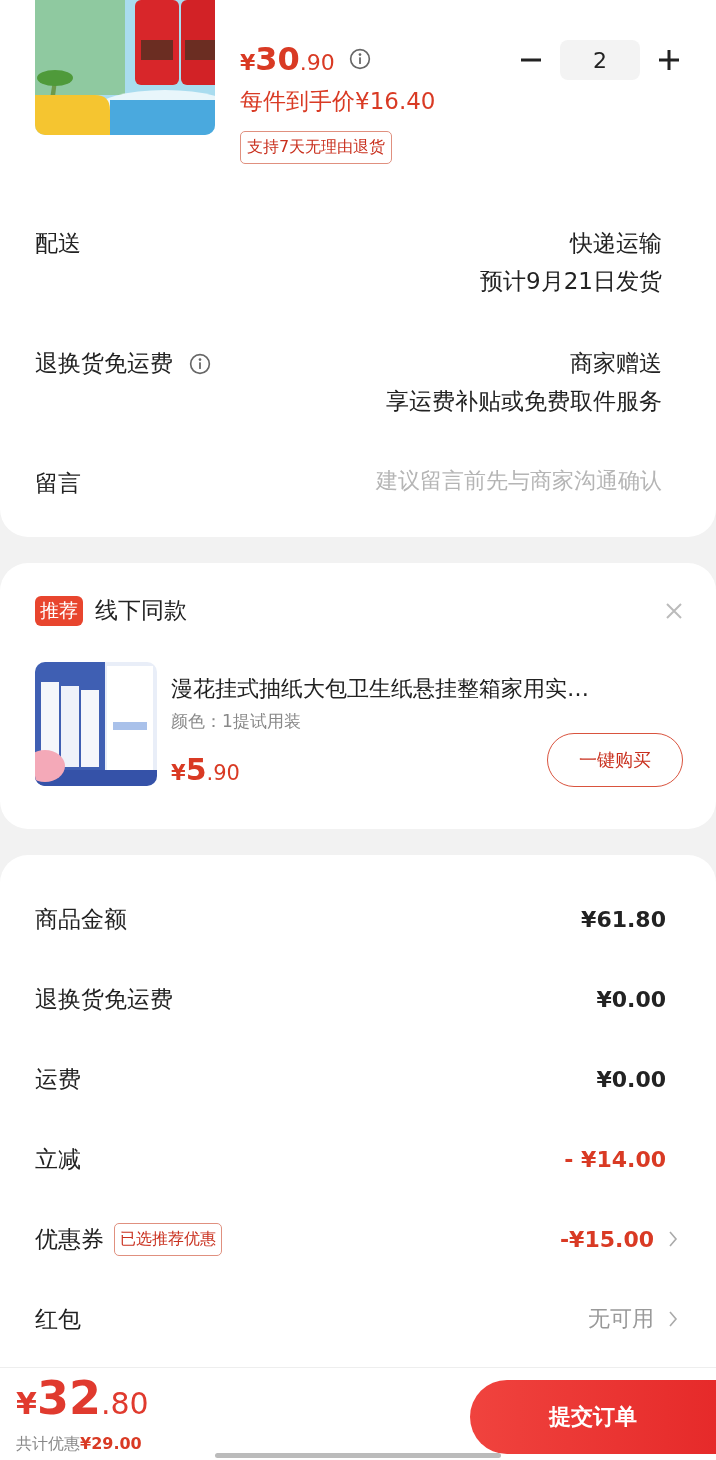  What do you see at coordinates (616, 363) in the screenshot?
I see `row-value: 商家赠送` at bounding box center [616, 363].